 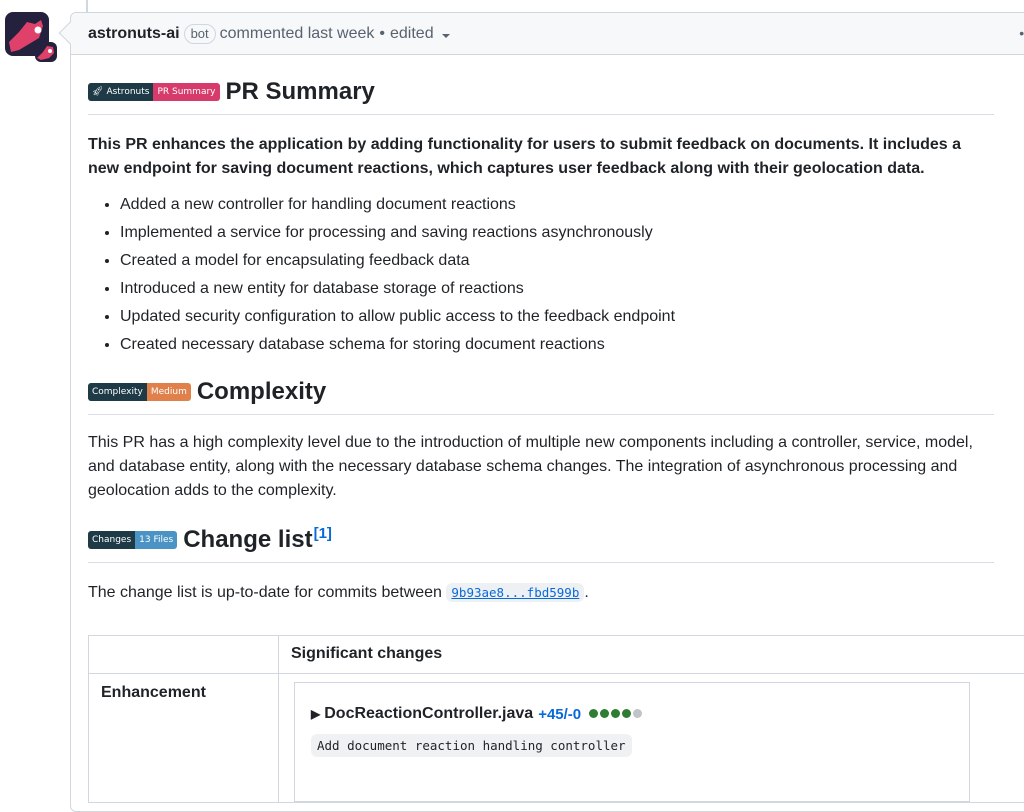 I want to click on complexity-badge: Complexity Medium, so click(x=139, y=392).